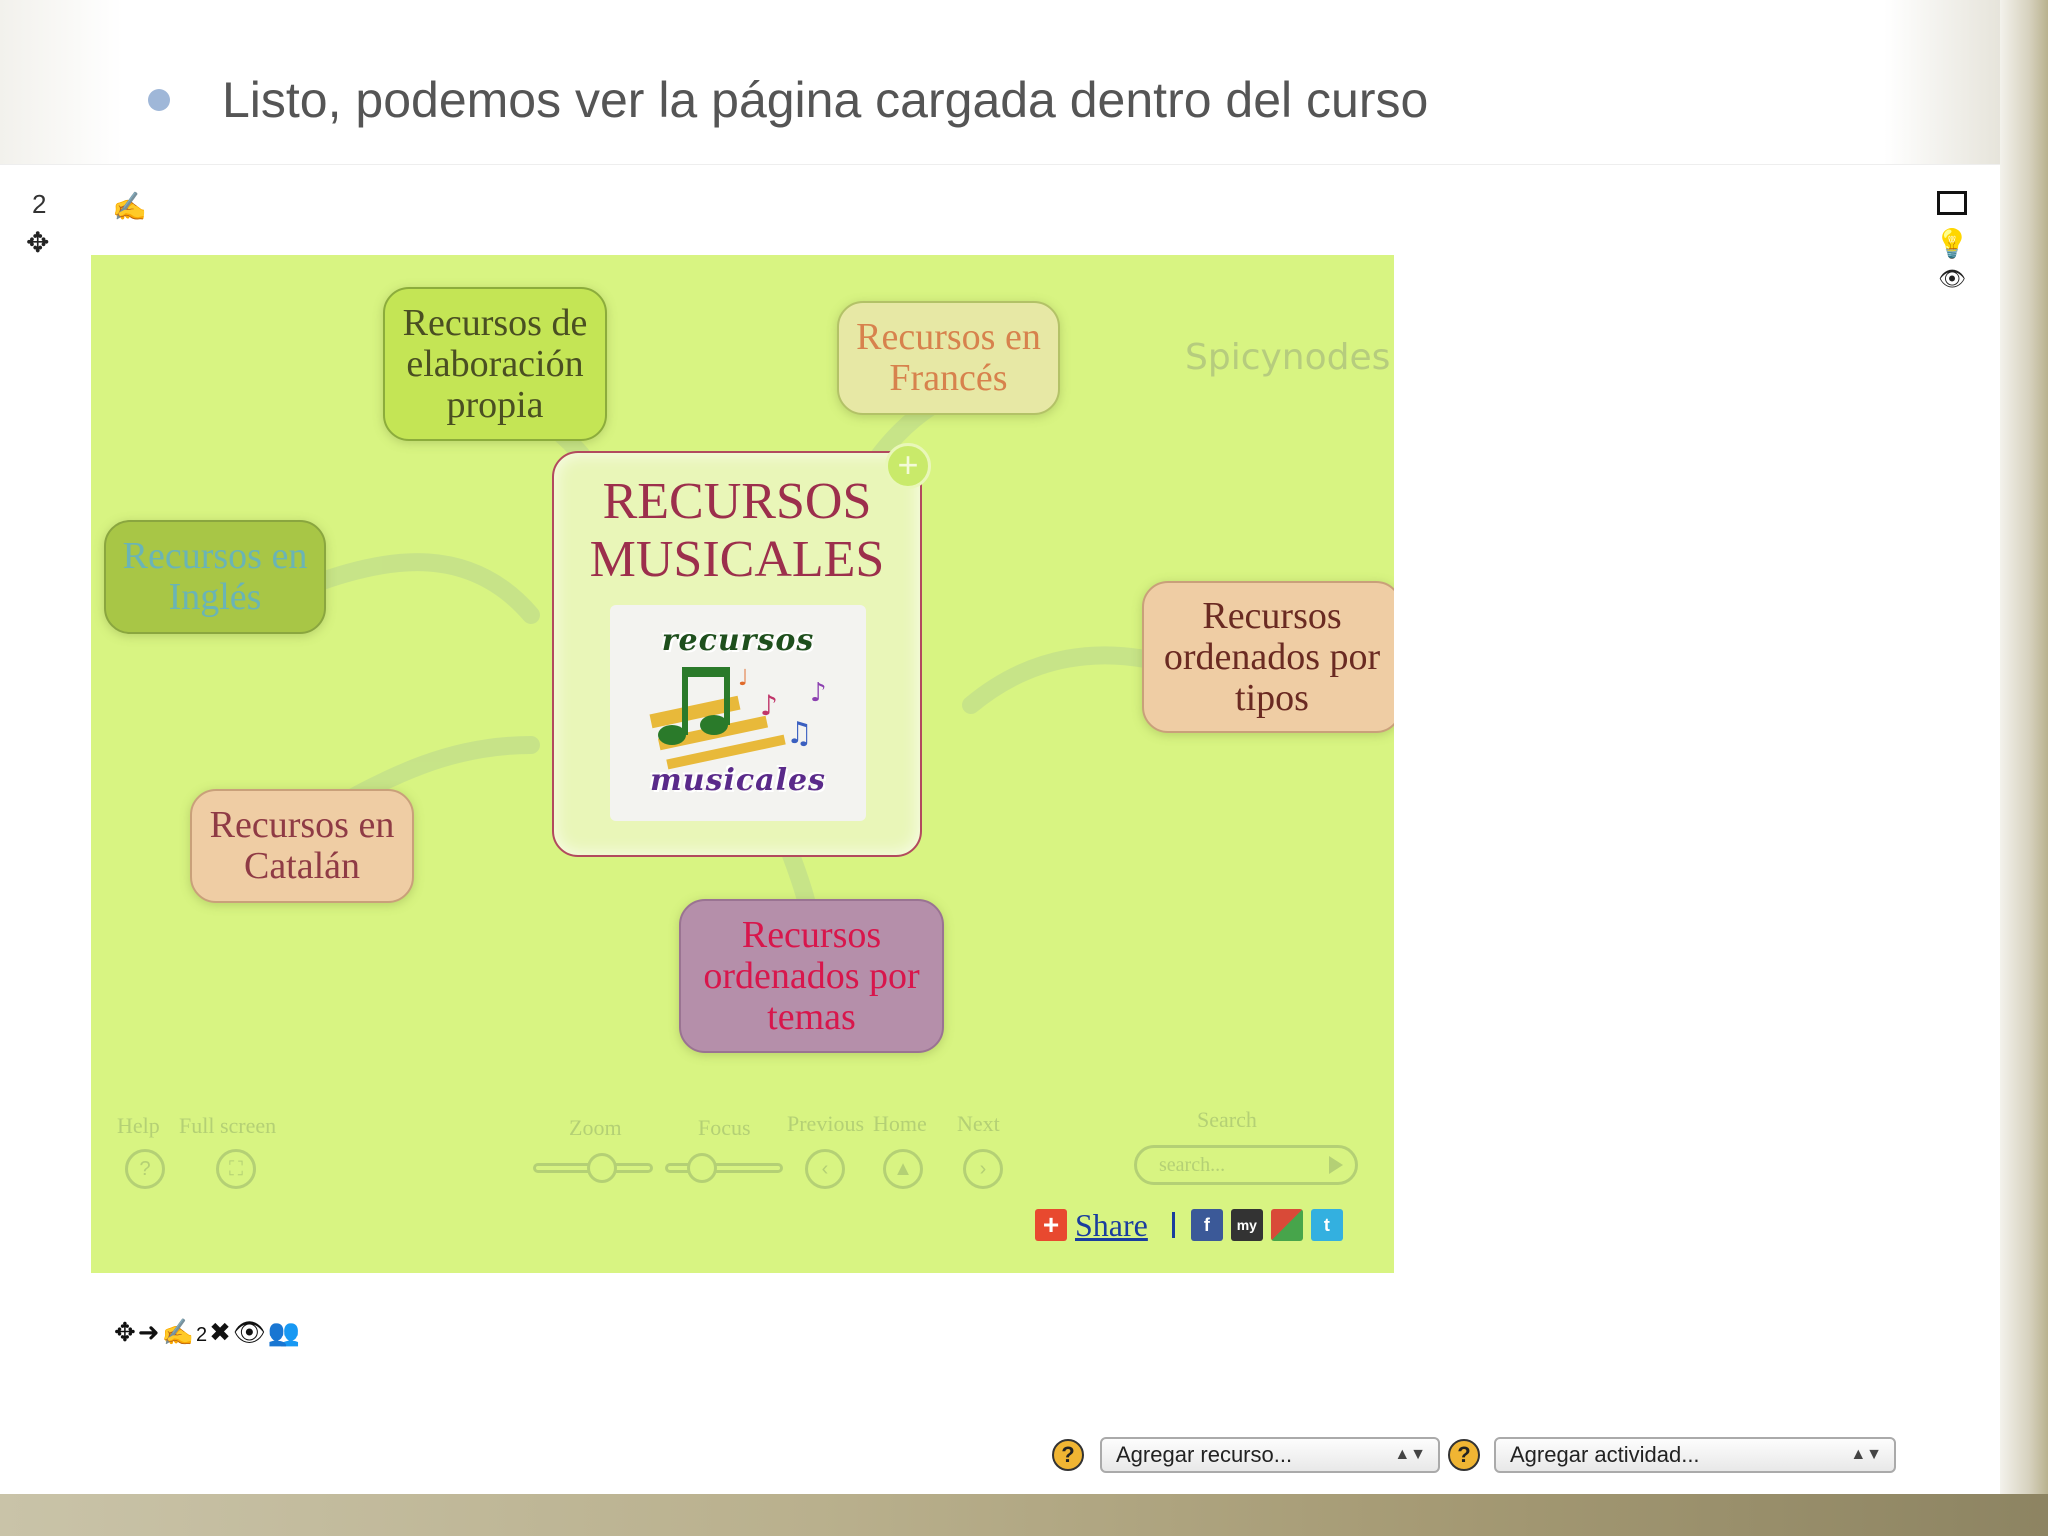 The height and width of the screenshot is (1536, 2048). I want to click on resource-tools: ✥➜✍2✖👁👥, so click(208, 1332).